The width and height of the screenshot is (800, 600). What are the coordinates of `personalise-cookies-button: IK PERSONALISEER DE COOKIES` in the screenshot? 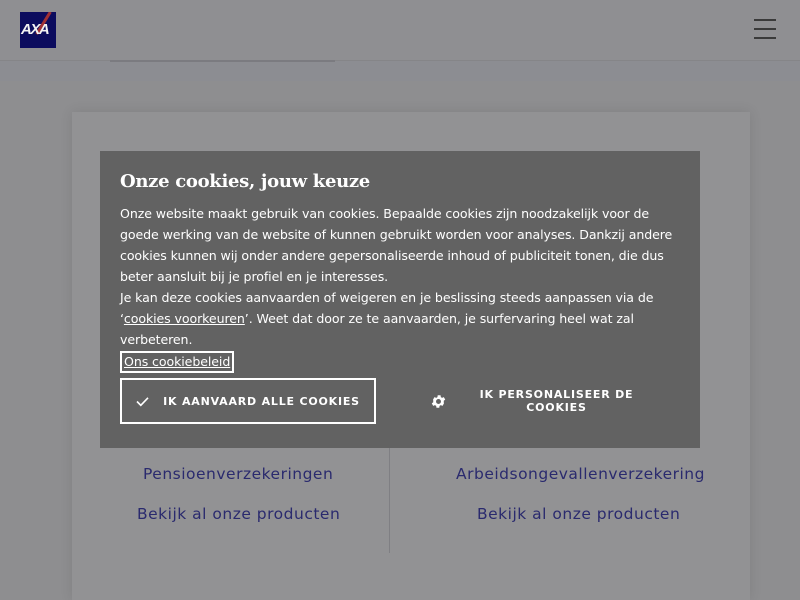 It's located at (544, 401).